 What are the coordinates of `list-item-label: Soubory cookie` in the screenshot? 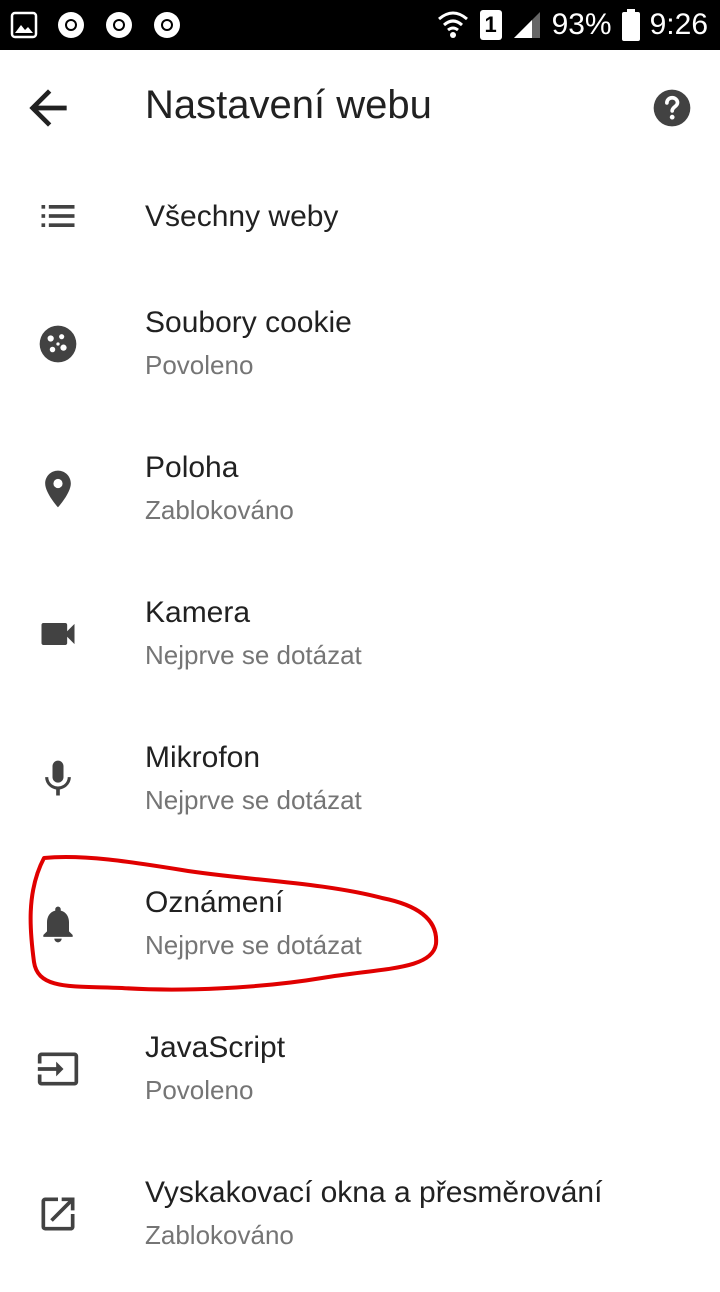 It's located at (248, 322).